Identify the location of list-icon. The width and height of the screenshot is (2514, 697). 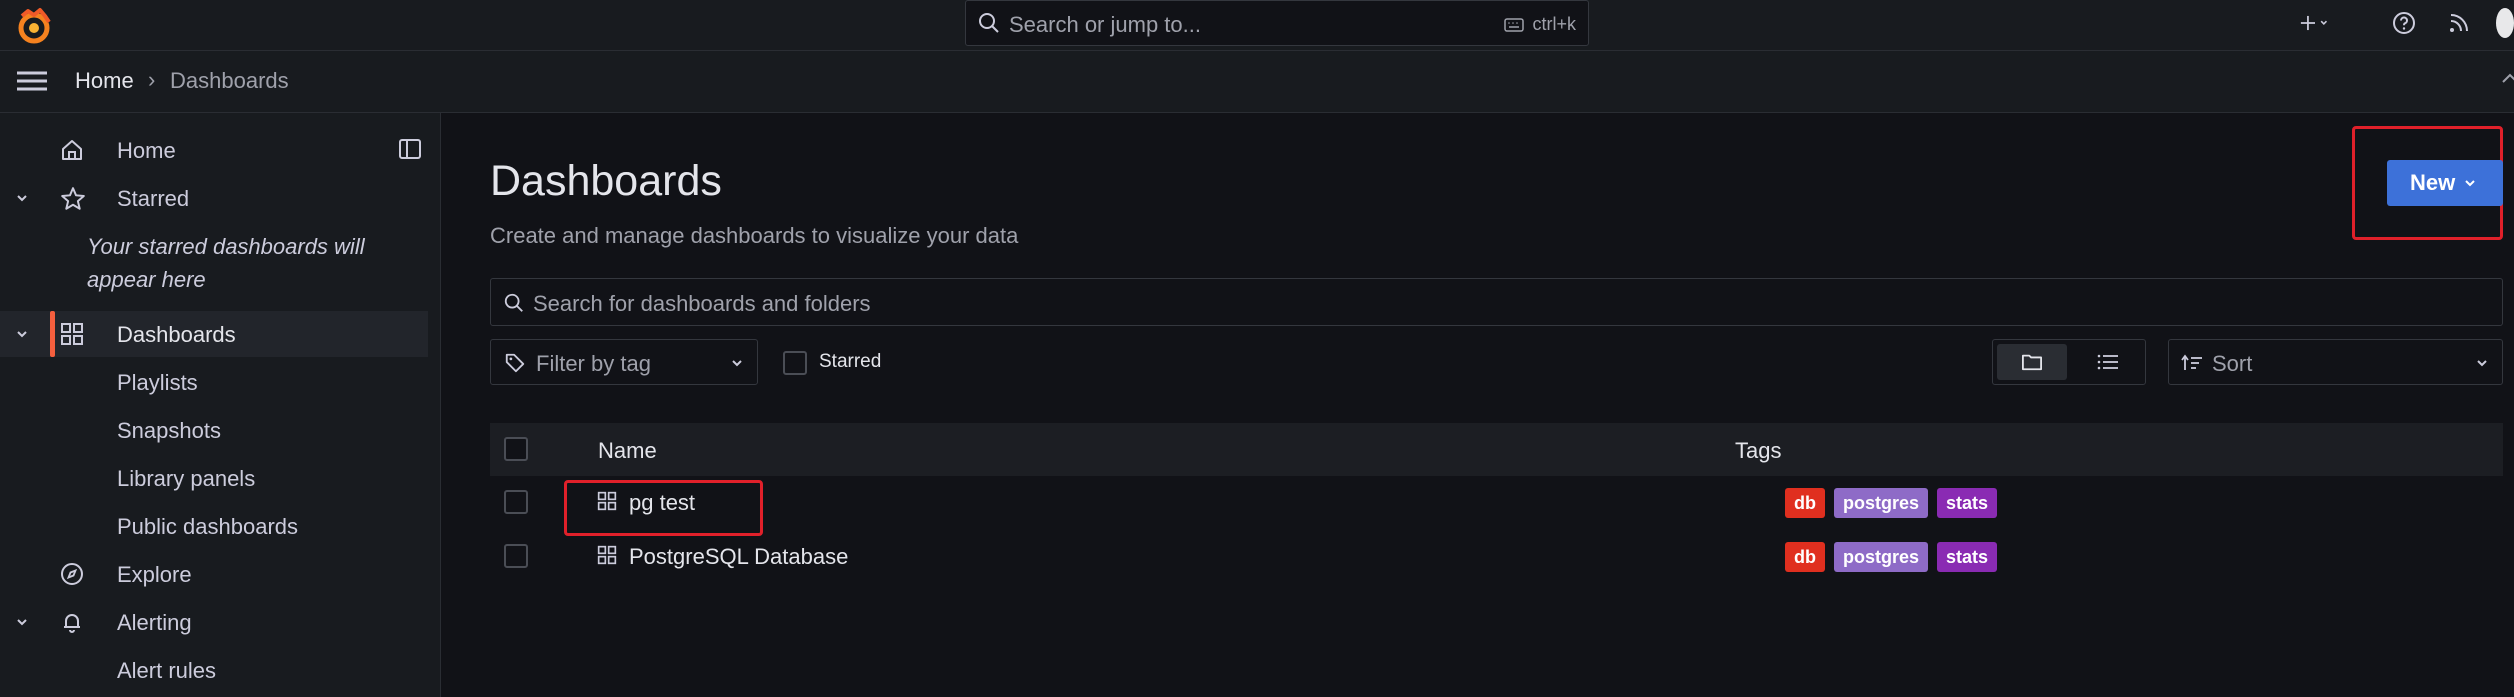
(2107, 362).